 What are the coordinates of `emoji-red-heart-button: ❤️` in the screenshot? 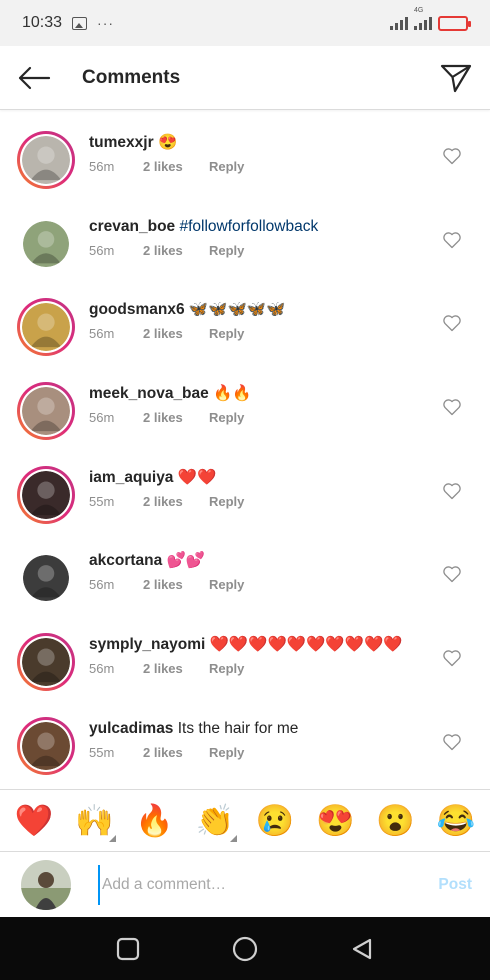 It's located at (34, 821).